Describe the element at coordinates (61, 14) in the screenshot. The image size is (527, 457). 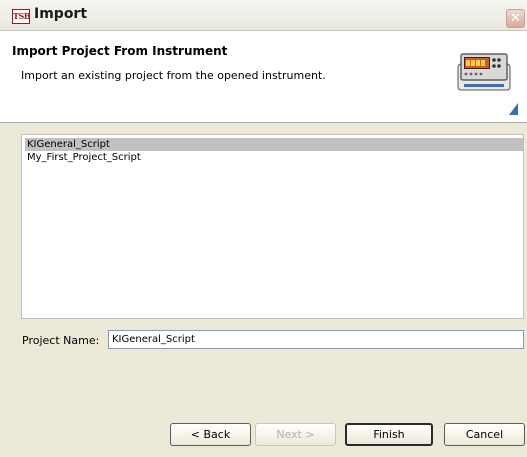
I see `window-title: Import` at that location.